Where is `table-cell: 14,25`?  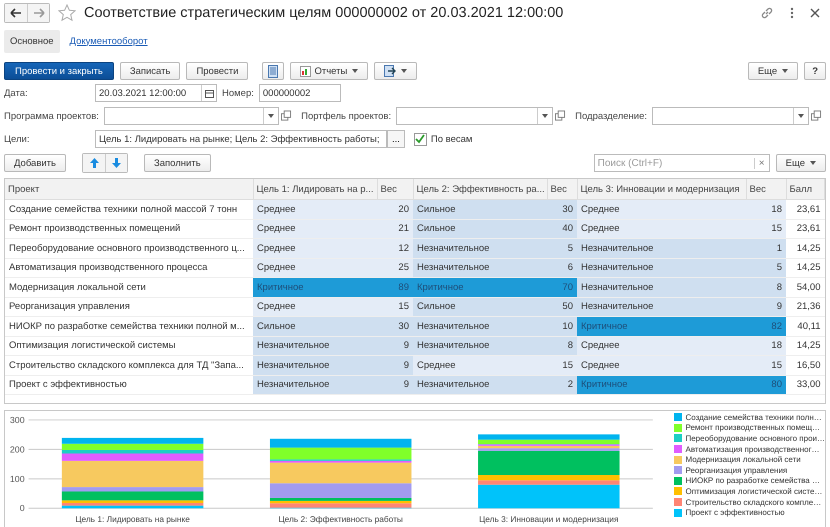 table-cell: 14,25 is located at coordinates (805, 248).